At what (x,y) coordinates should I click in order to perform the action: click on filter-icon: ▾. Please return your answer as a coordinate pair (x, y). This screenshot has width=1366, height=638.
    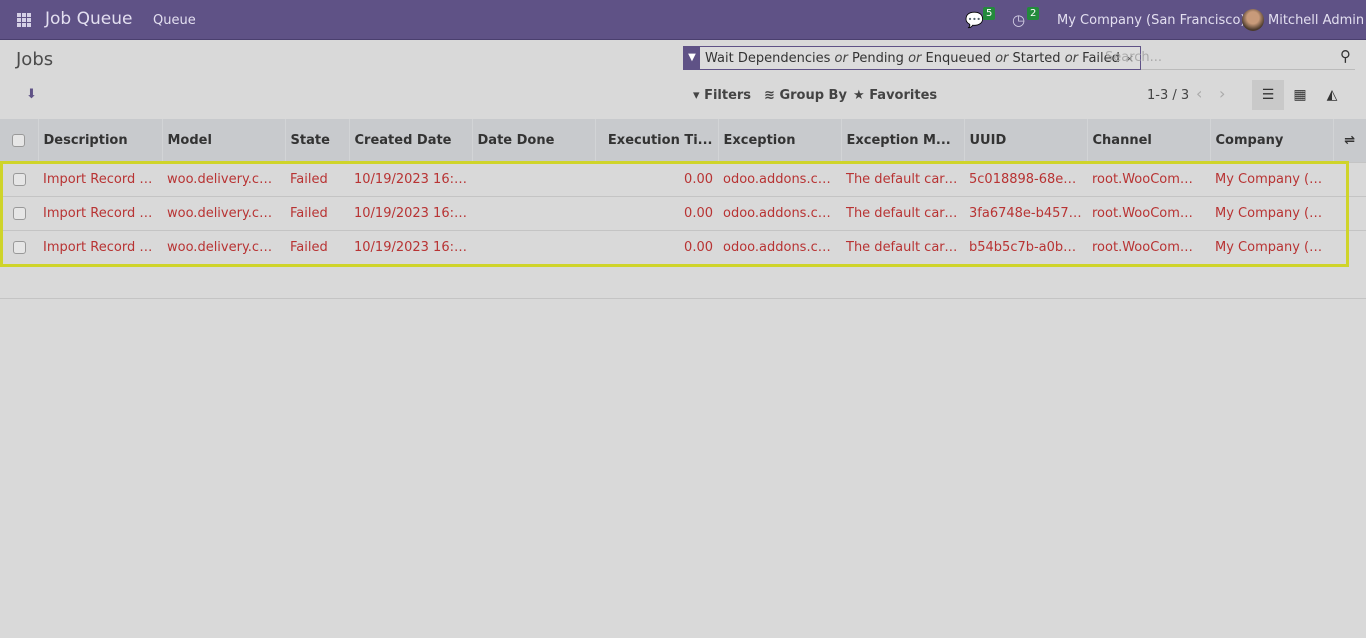
    Looking at the image, I should click on (696, 95).